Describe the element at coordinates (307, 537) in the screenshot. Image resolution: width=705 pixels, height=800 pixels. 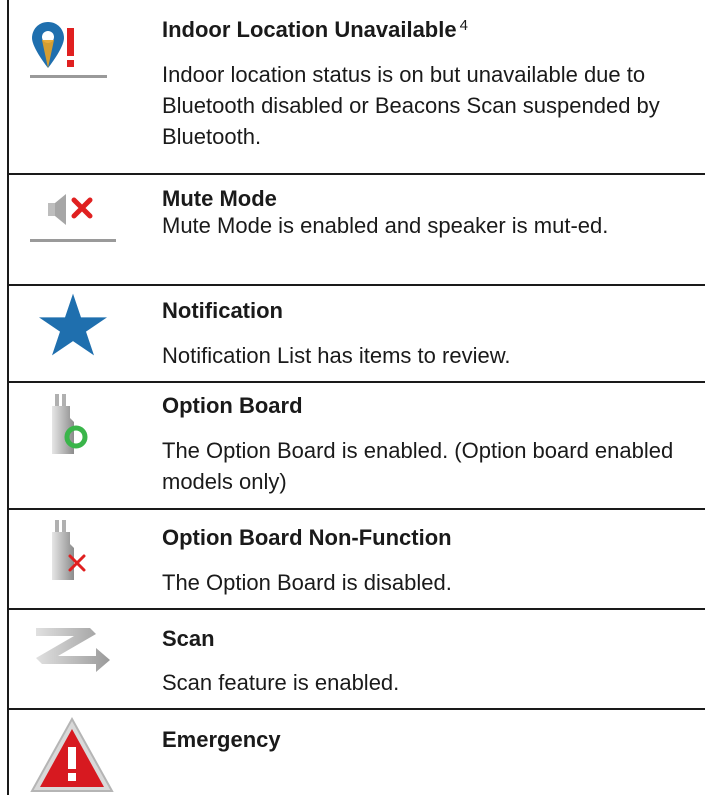
I see `entry-title: Option Board Non-Function` at that location.